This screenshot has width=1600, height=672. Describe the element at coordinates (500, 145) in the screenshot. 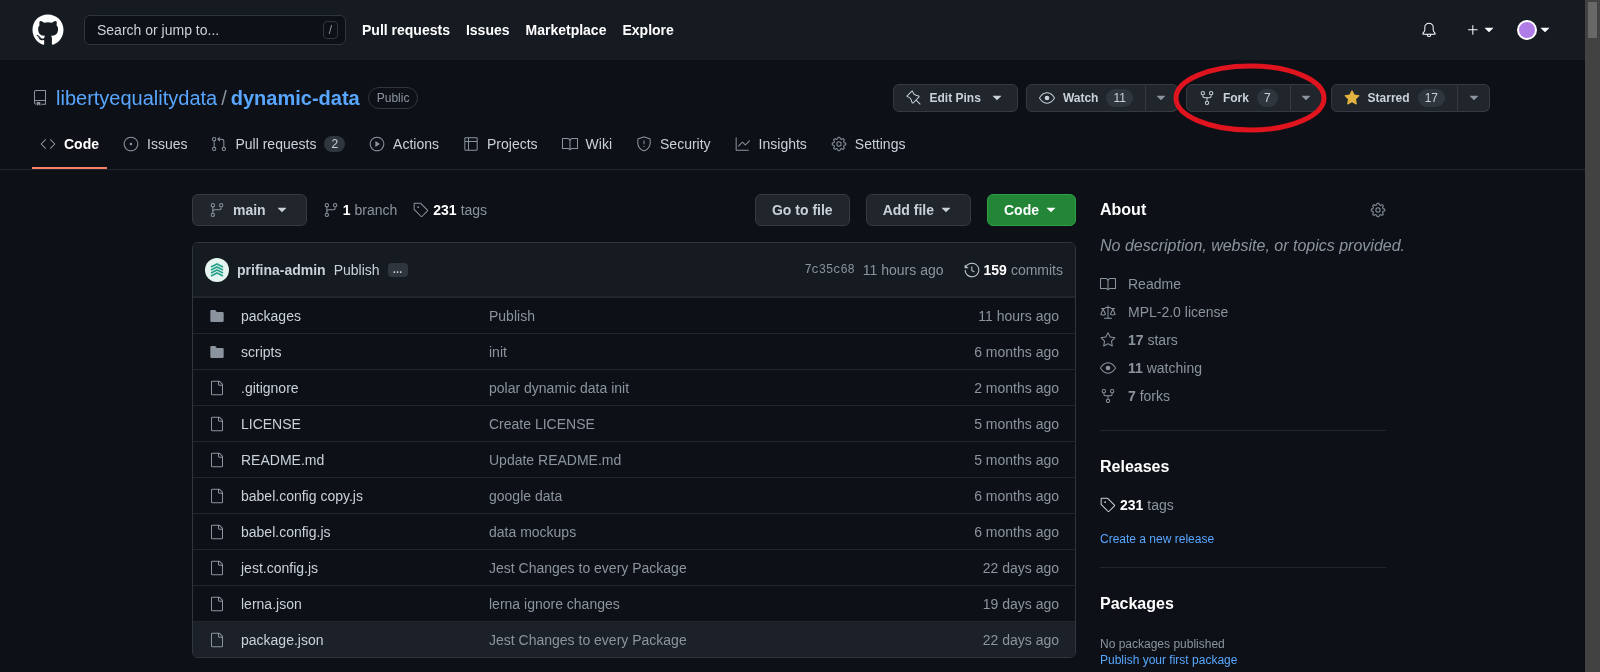

I see `repo-tab: Projects` at that location.